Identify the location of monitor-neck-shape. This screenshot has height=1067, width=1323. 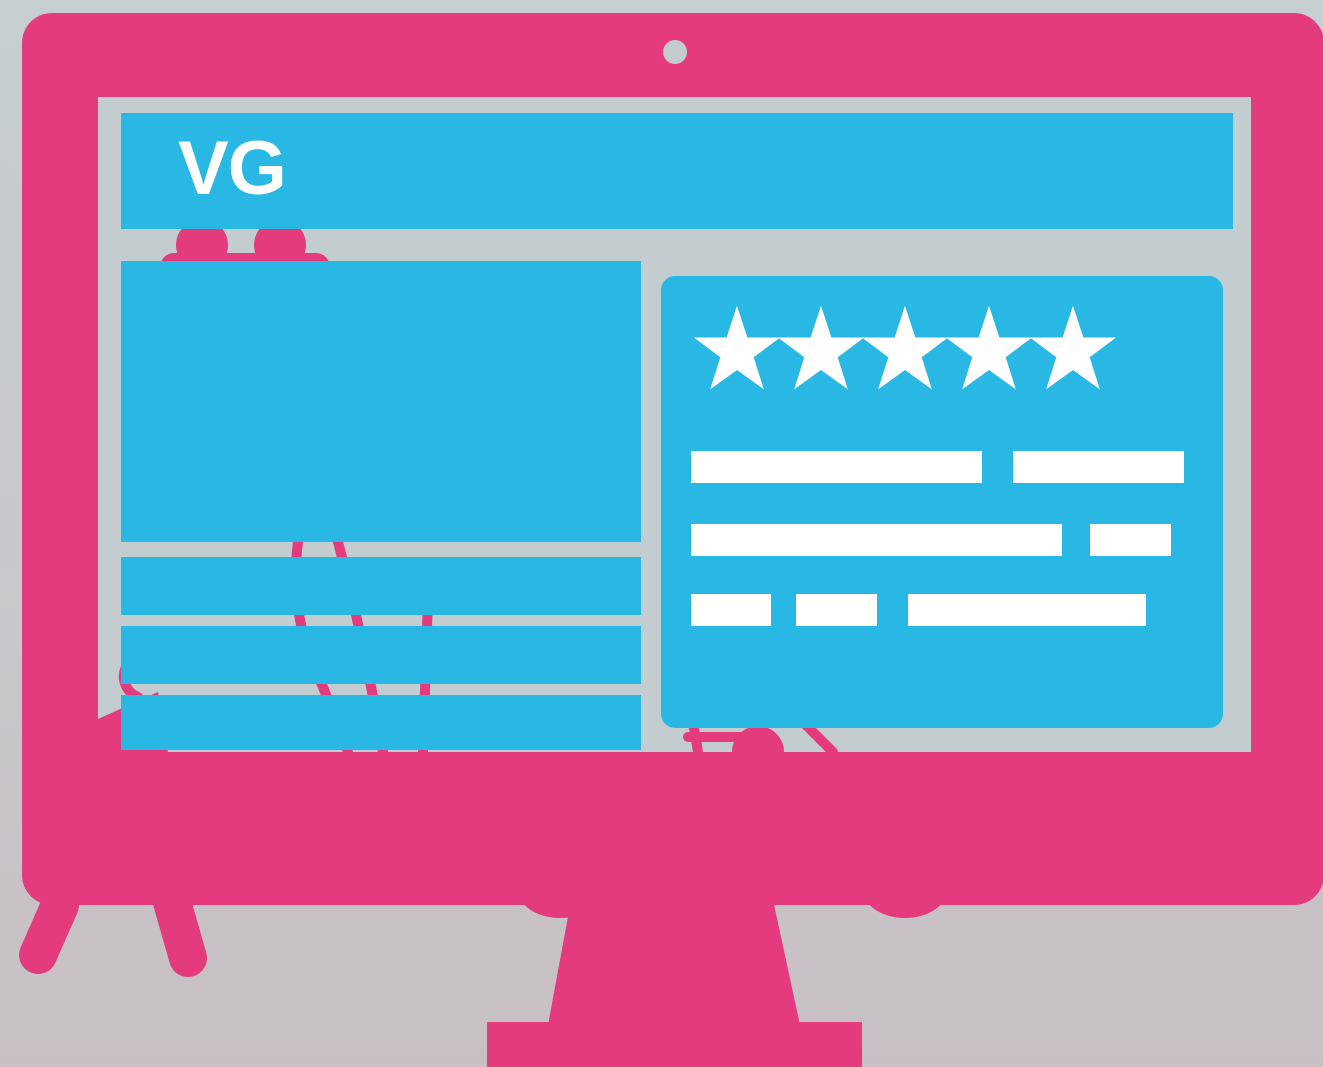
(674, 960).